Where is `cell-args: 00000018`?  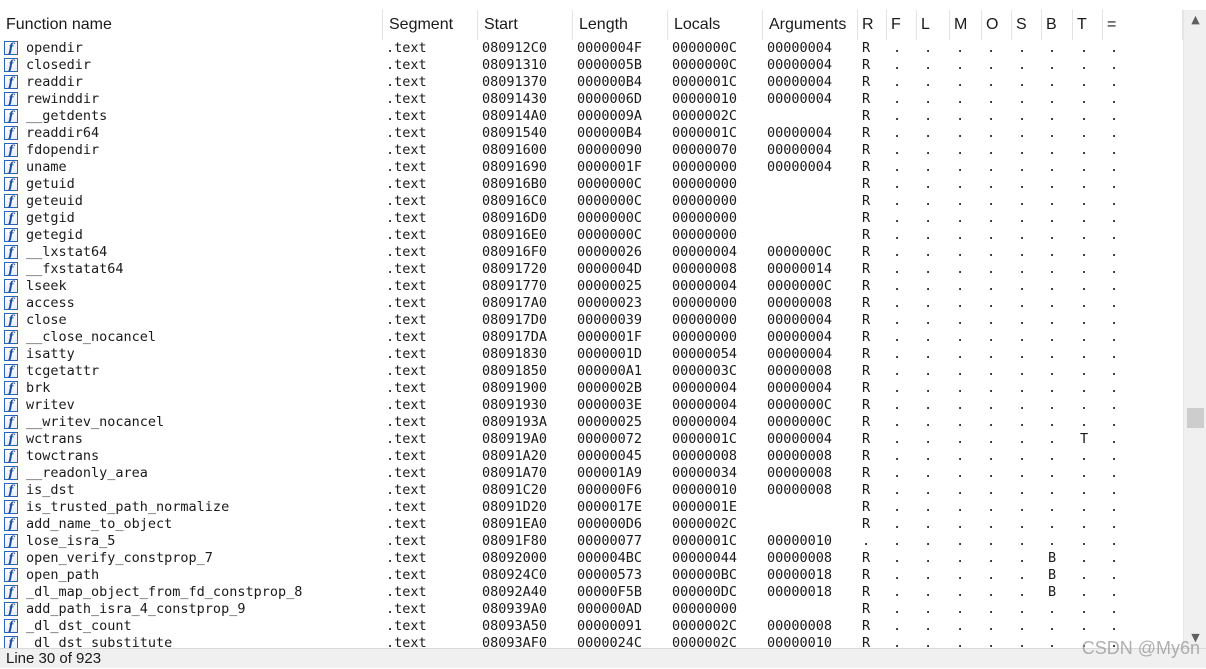 cell-args: 00000018 is located at coordinates (800, 592).